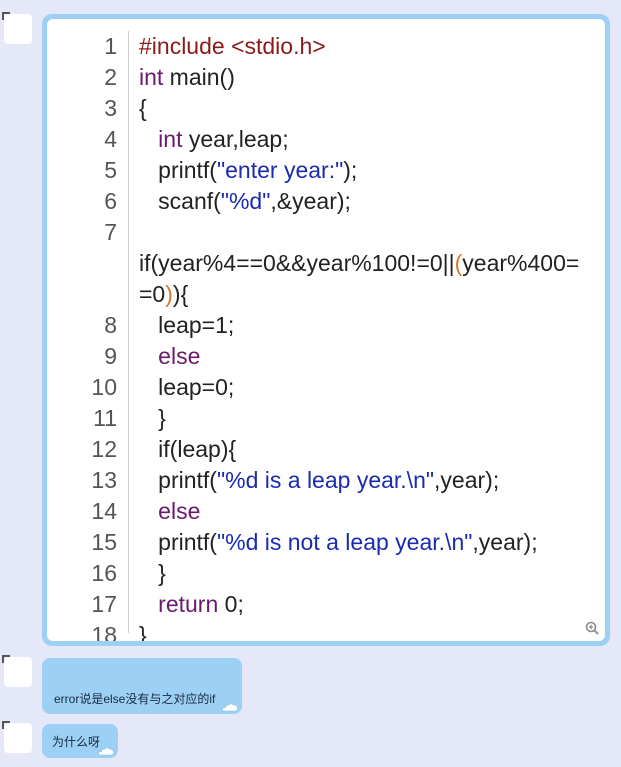 Image resolution: width=621 pixels, height=767 pixels. I want to click on code-line: 13 printf("%d is a leap year.\n",year);, so click(326, 480).